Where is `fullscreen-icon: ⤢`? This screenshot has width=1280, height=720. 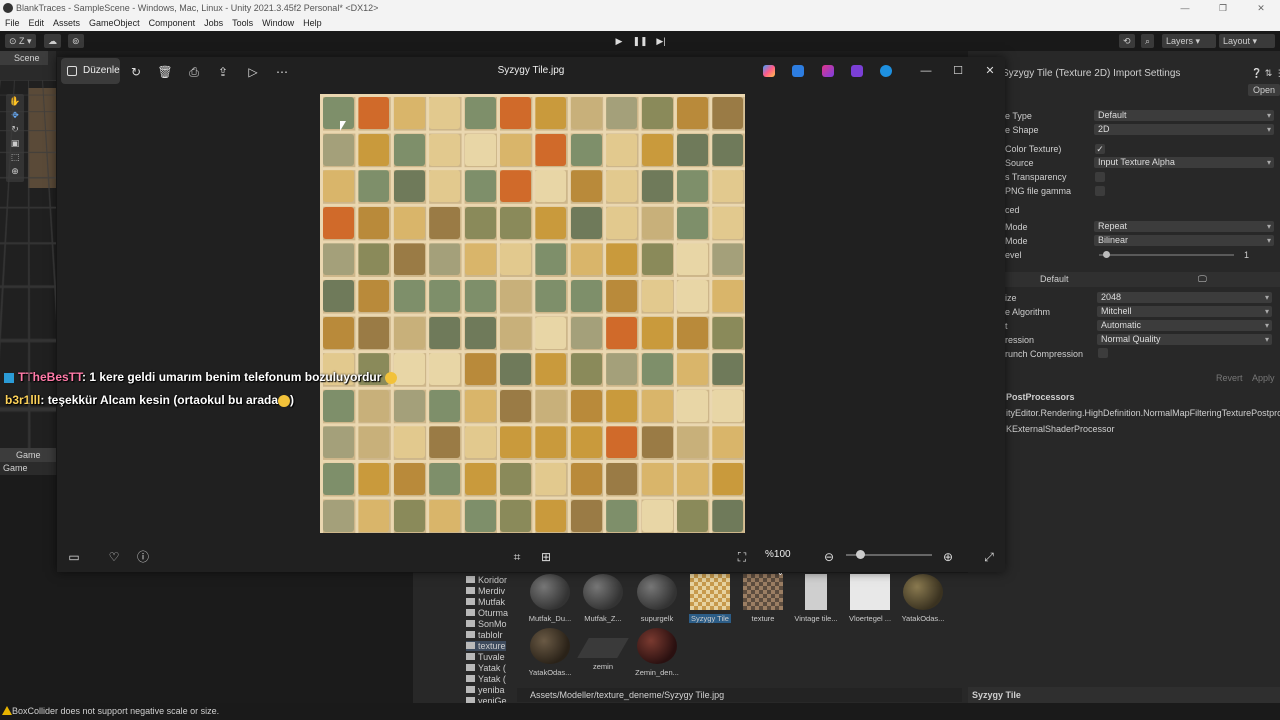
fullscreen-icon: ⤢ is located at coordinates (989, 557).